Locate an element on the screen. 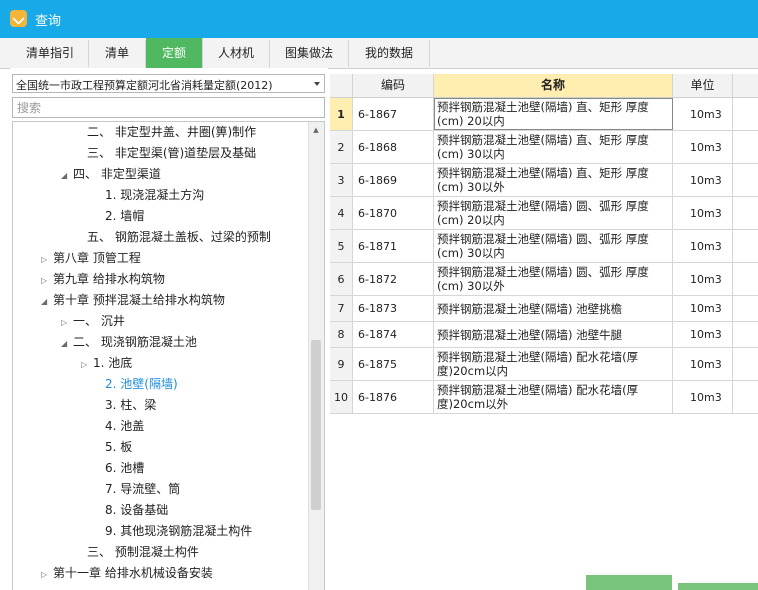 The image size is (758, 590). tree-item: ◢ 二、 现浇钢筋混凝土池 is located at coordinates (129, 342).